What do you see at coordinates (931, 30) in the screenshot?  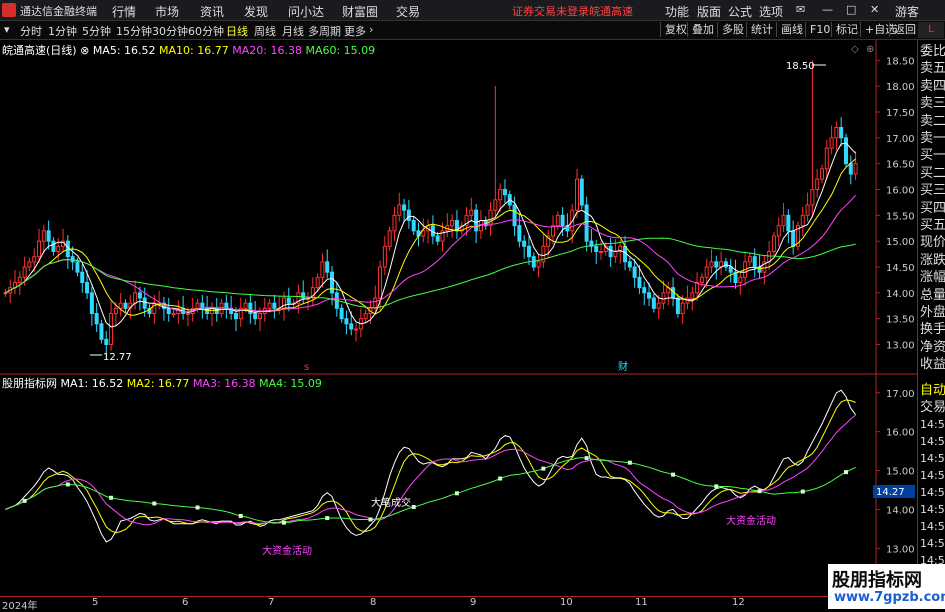 I see `level-icon: L` at bounding box center [931, 30].